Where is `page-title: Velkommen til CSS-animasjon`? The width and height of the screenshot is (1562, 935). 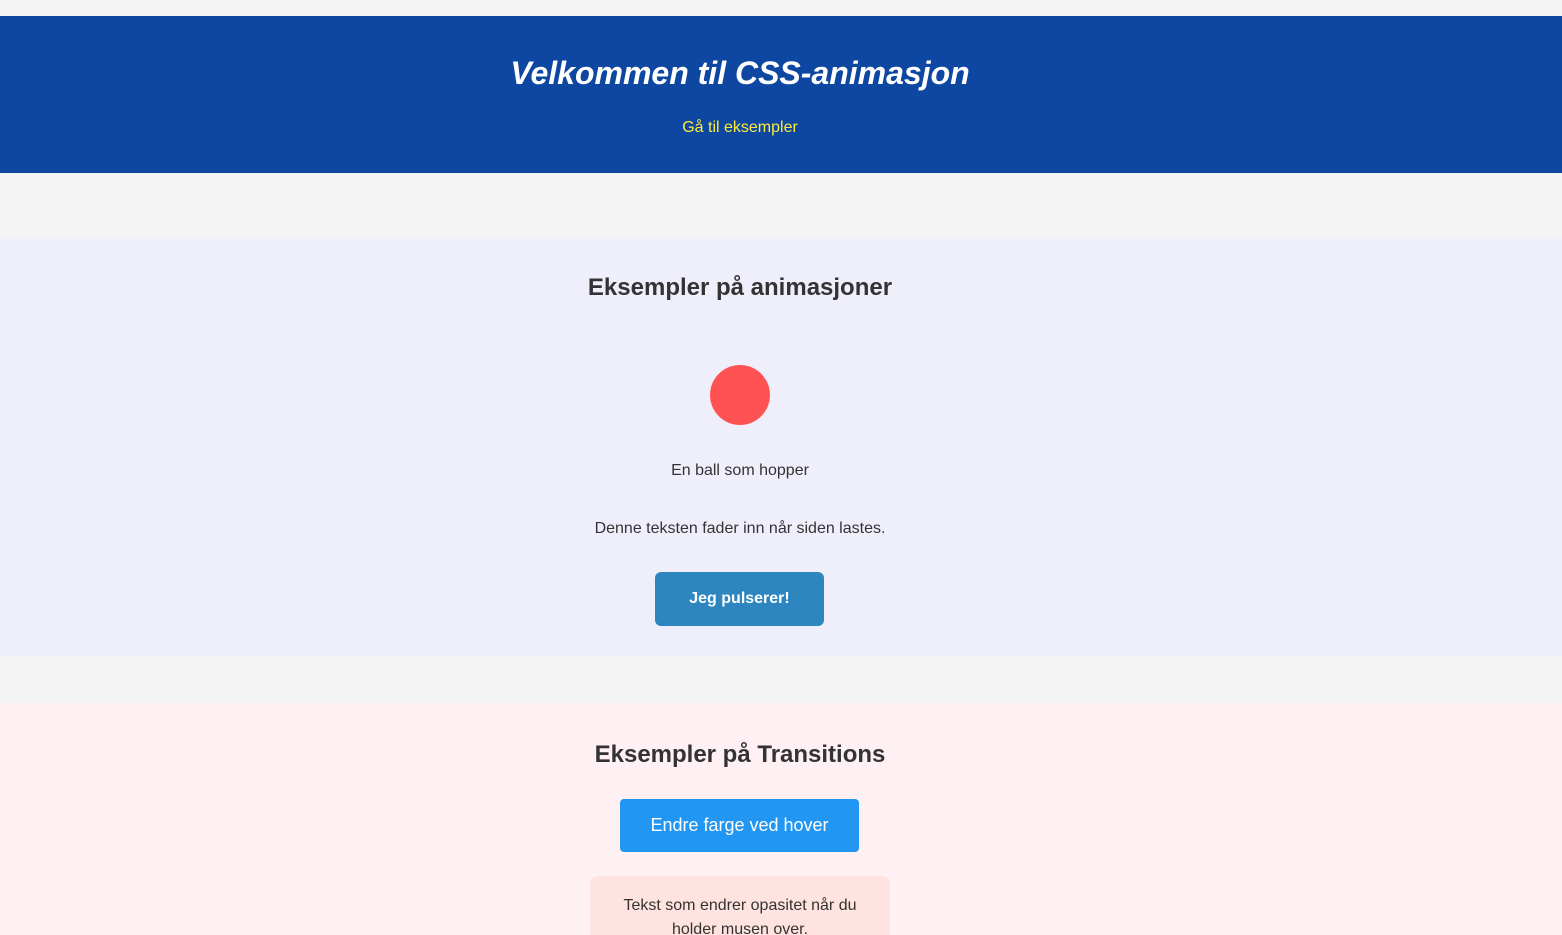 page-title: Velkommen til CSS-animasjon is located at coordinates (740, 73).